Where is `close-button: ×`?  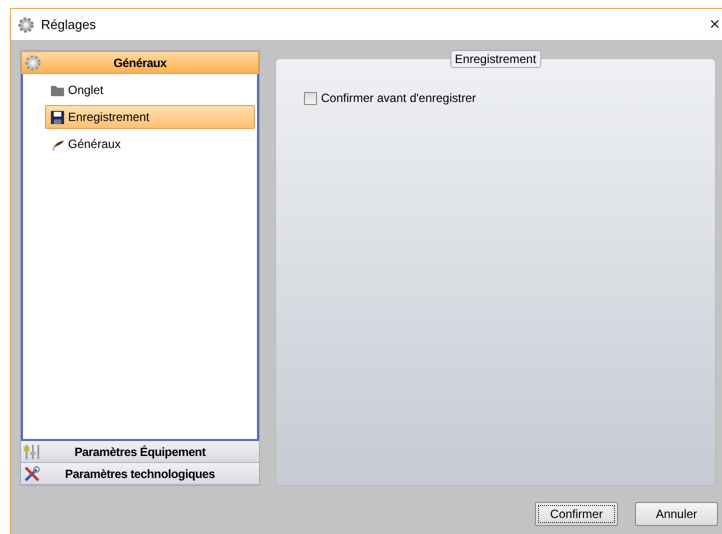
close-button: × is located at coordinates (715, 24).